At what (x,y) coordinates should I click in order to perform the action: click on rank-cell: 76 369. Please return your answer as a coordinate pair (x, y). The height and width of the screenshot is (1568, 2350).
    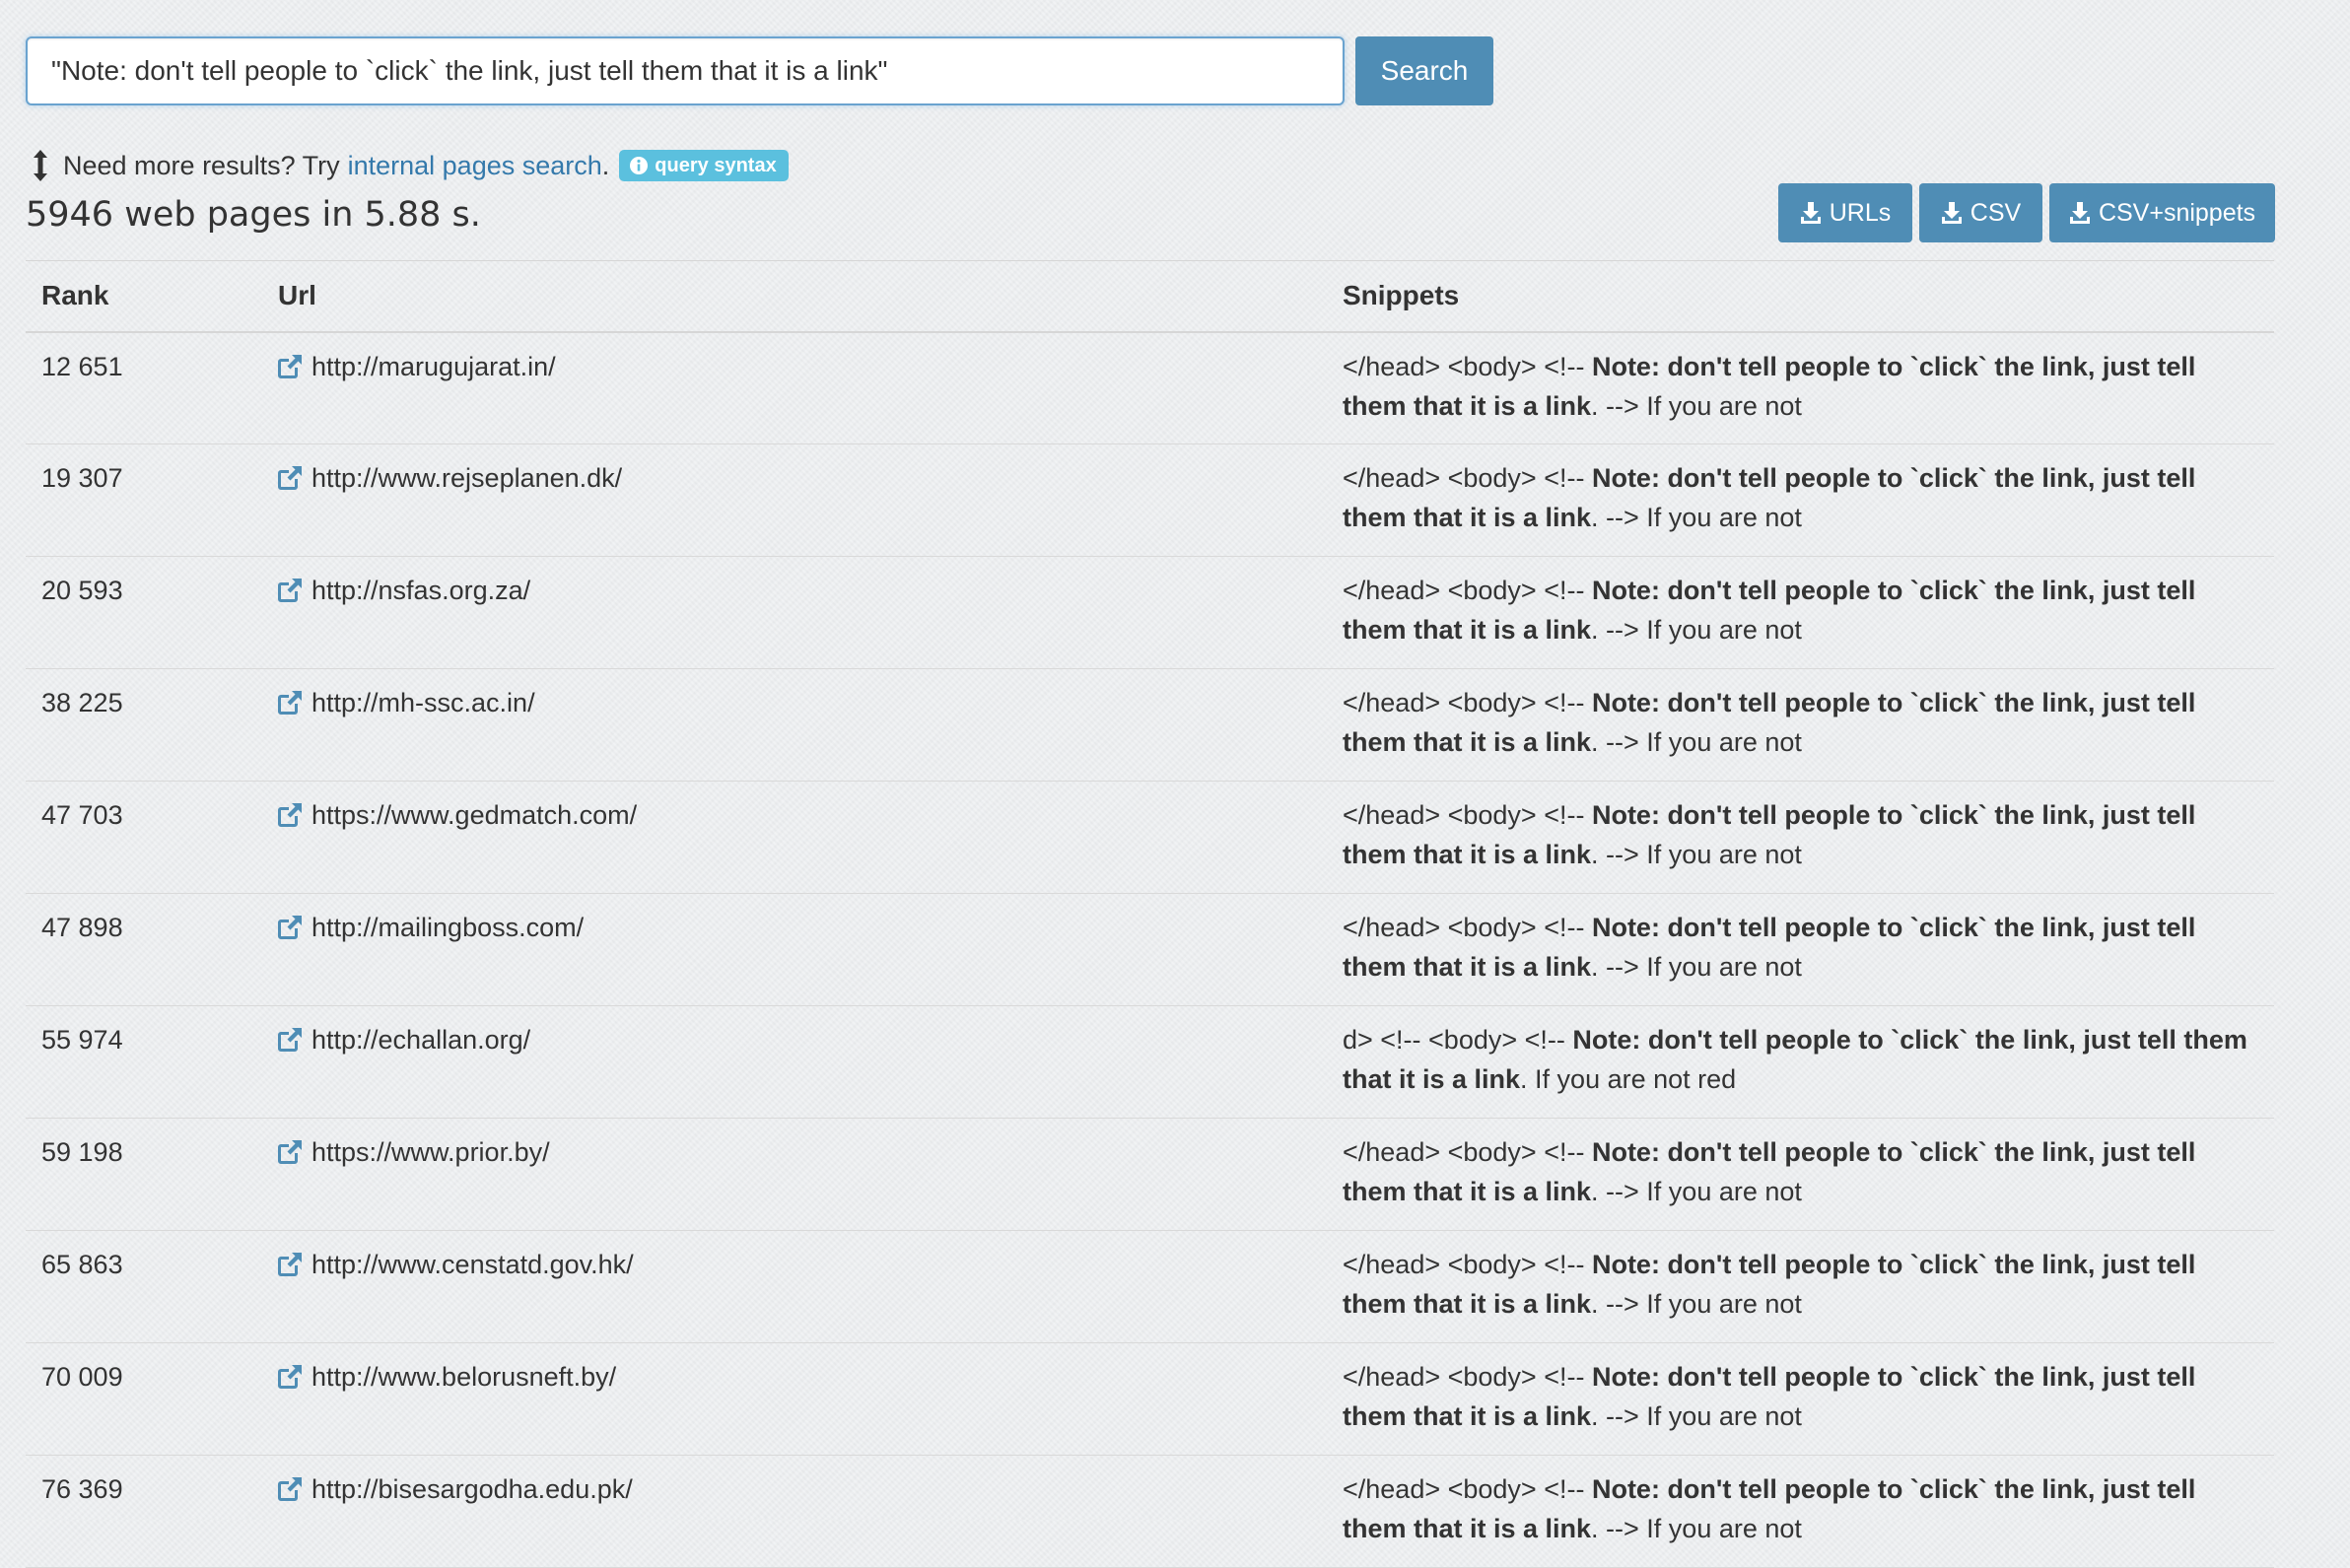
    Looking at the image, I should click on (144, 1511).